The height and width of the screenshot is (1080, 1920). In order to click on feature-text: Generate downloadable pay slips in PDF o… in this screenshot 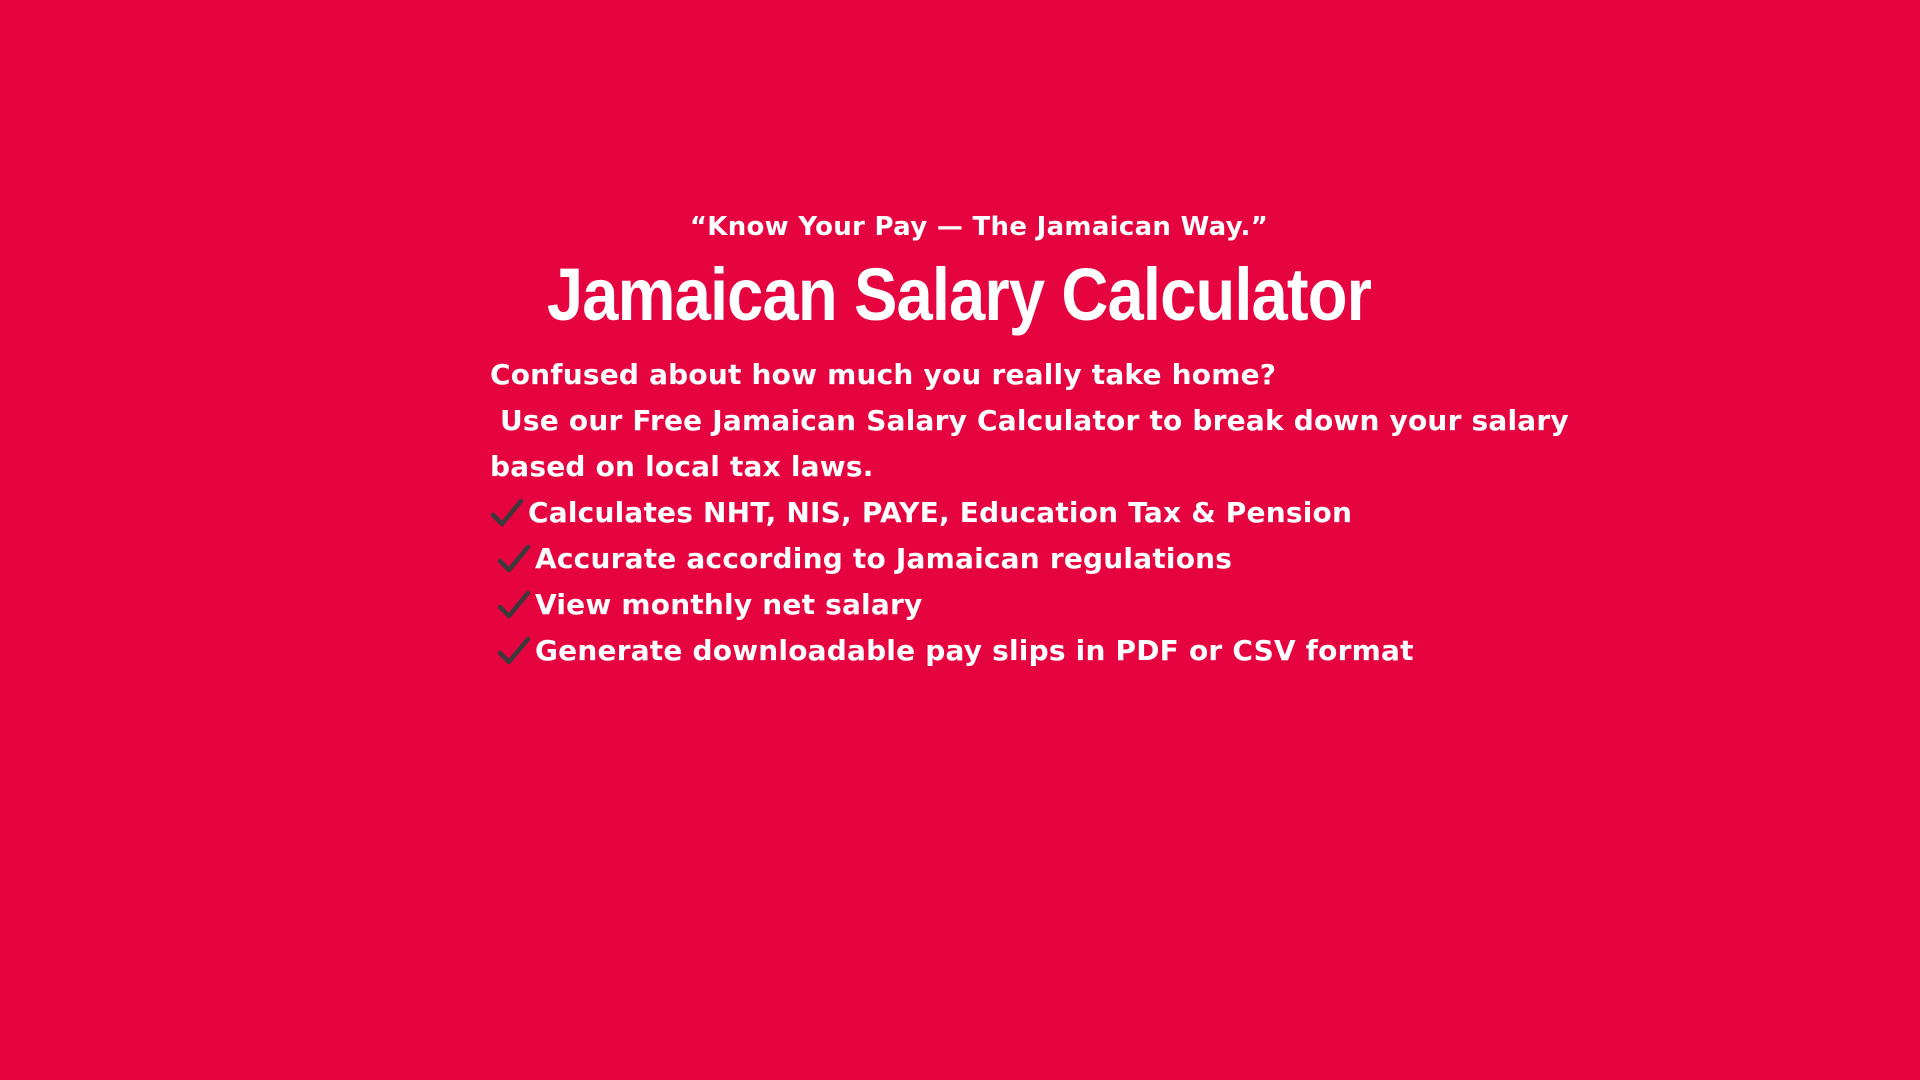, I will do `click(974, 650)`.